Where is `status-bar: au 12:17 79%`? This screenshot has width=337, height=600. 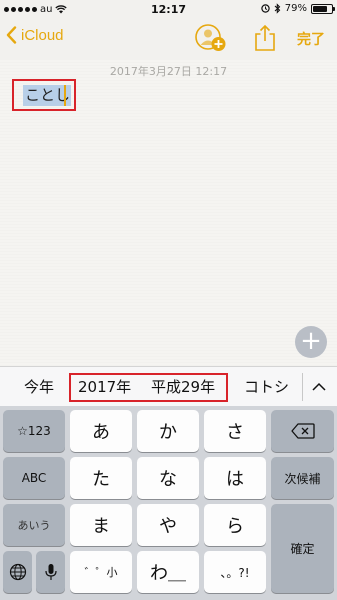 status-bar: au 12:17 79% is located at coordinates (168, 10).